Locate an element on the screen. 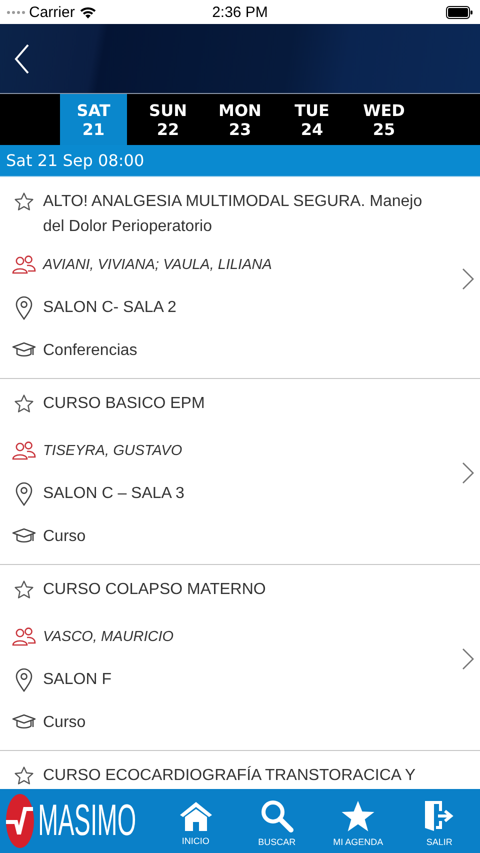 This screenshot has height=853, width=480. carrier-name: Carrier is located at coordinates (52, 12).